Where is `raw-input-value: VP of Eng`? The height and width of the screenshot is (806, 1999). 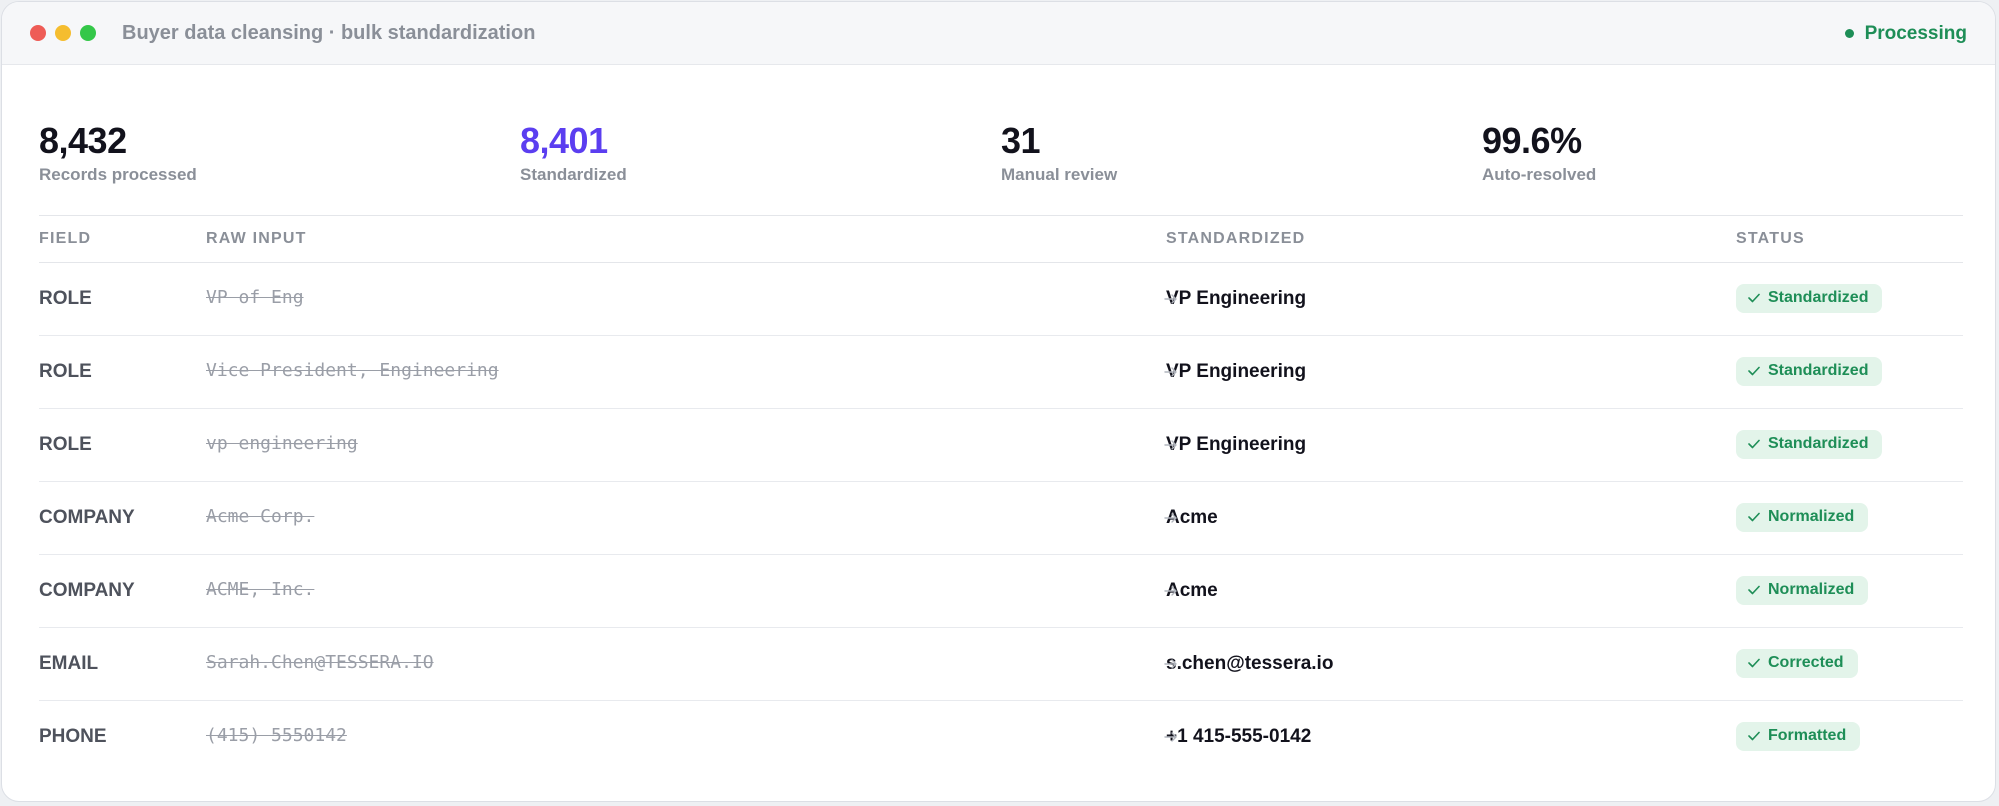 raw-input-value: VP of Eng is located at coordinates (255, 297).